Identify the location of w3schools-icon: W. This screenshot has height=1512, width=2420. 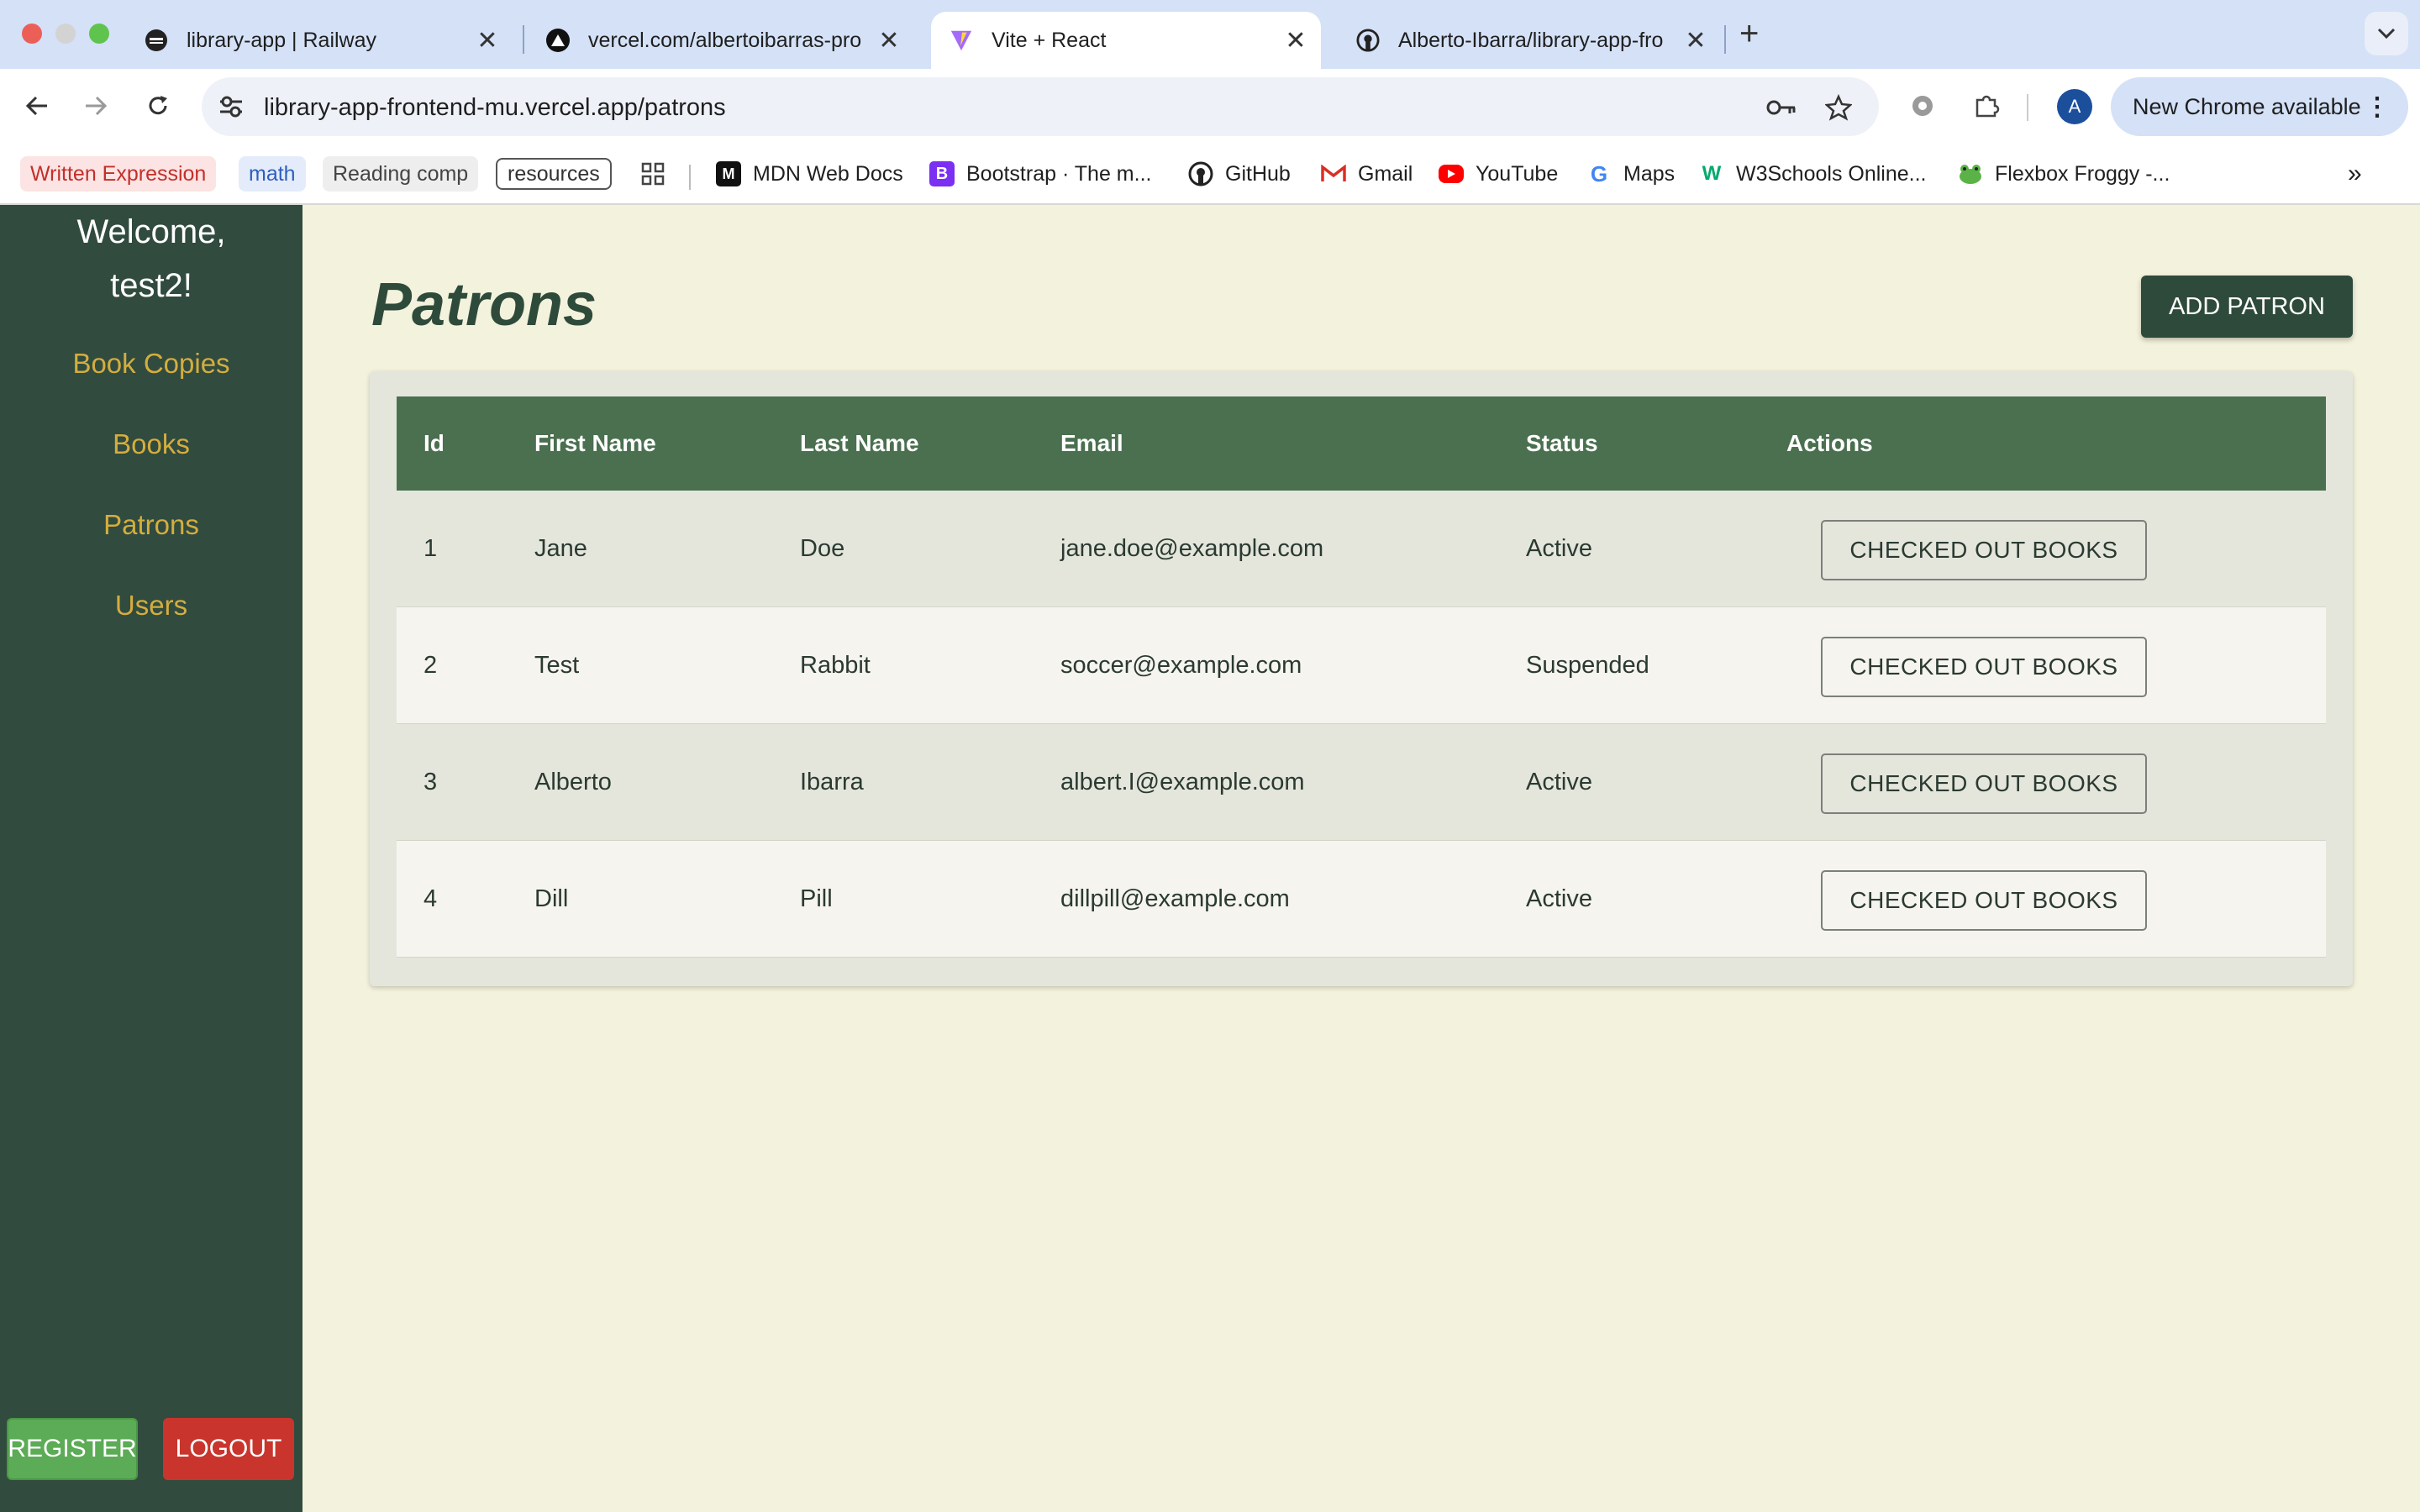
(1712, 173).